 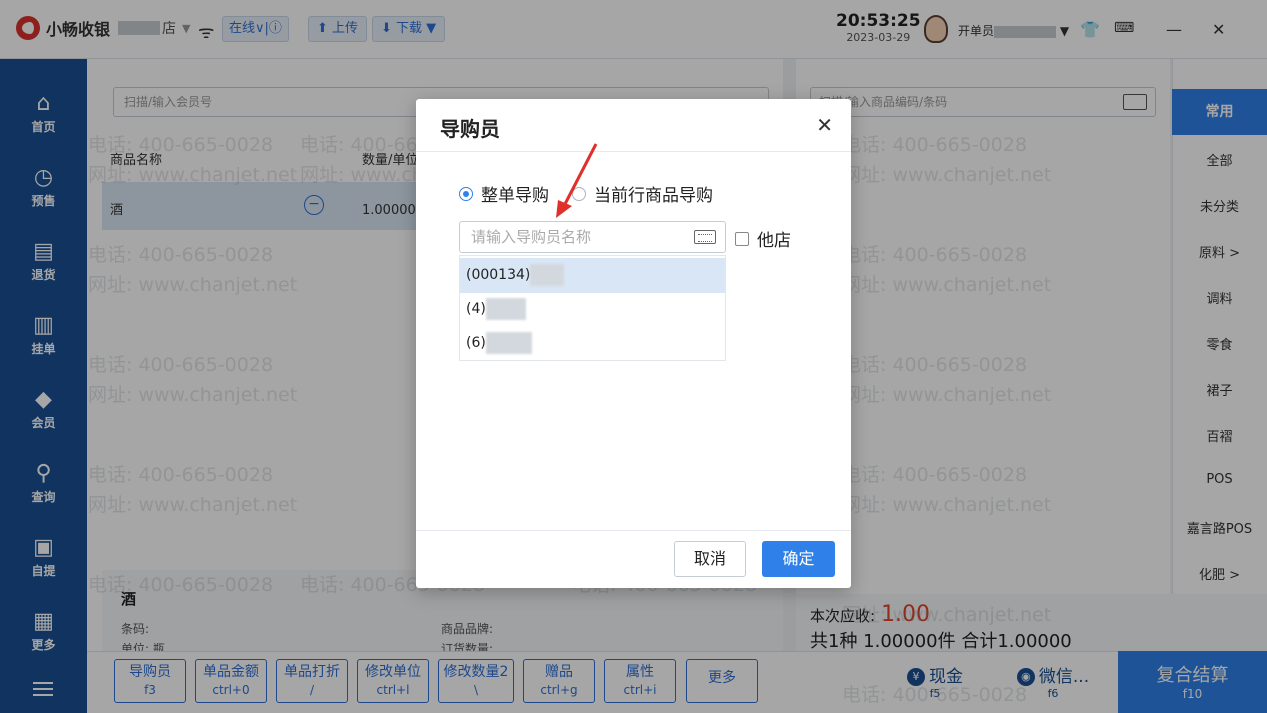 What do you see at coordinates (466, 193) in the screenshot?
I see `radio-checked-icon` at bounding box center [466, 193].